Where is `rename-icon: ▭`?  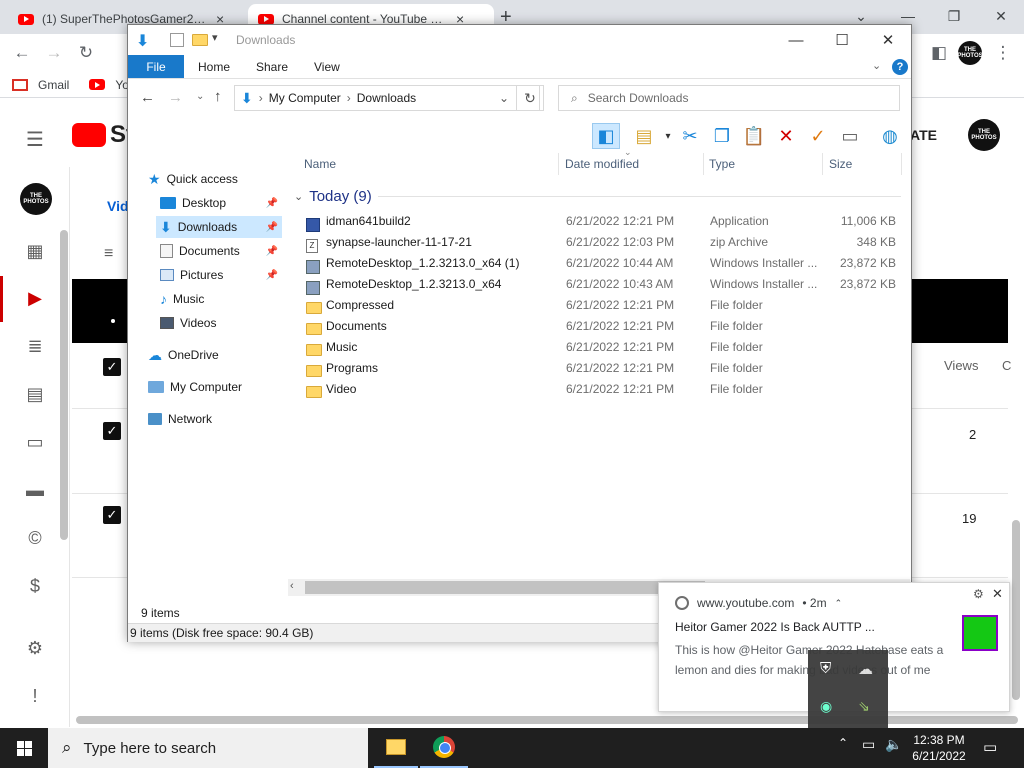
rename-icon: ▭ is located at coordinates (850, 136).